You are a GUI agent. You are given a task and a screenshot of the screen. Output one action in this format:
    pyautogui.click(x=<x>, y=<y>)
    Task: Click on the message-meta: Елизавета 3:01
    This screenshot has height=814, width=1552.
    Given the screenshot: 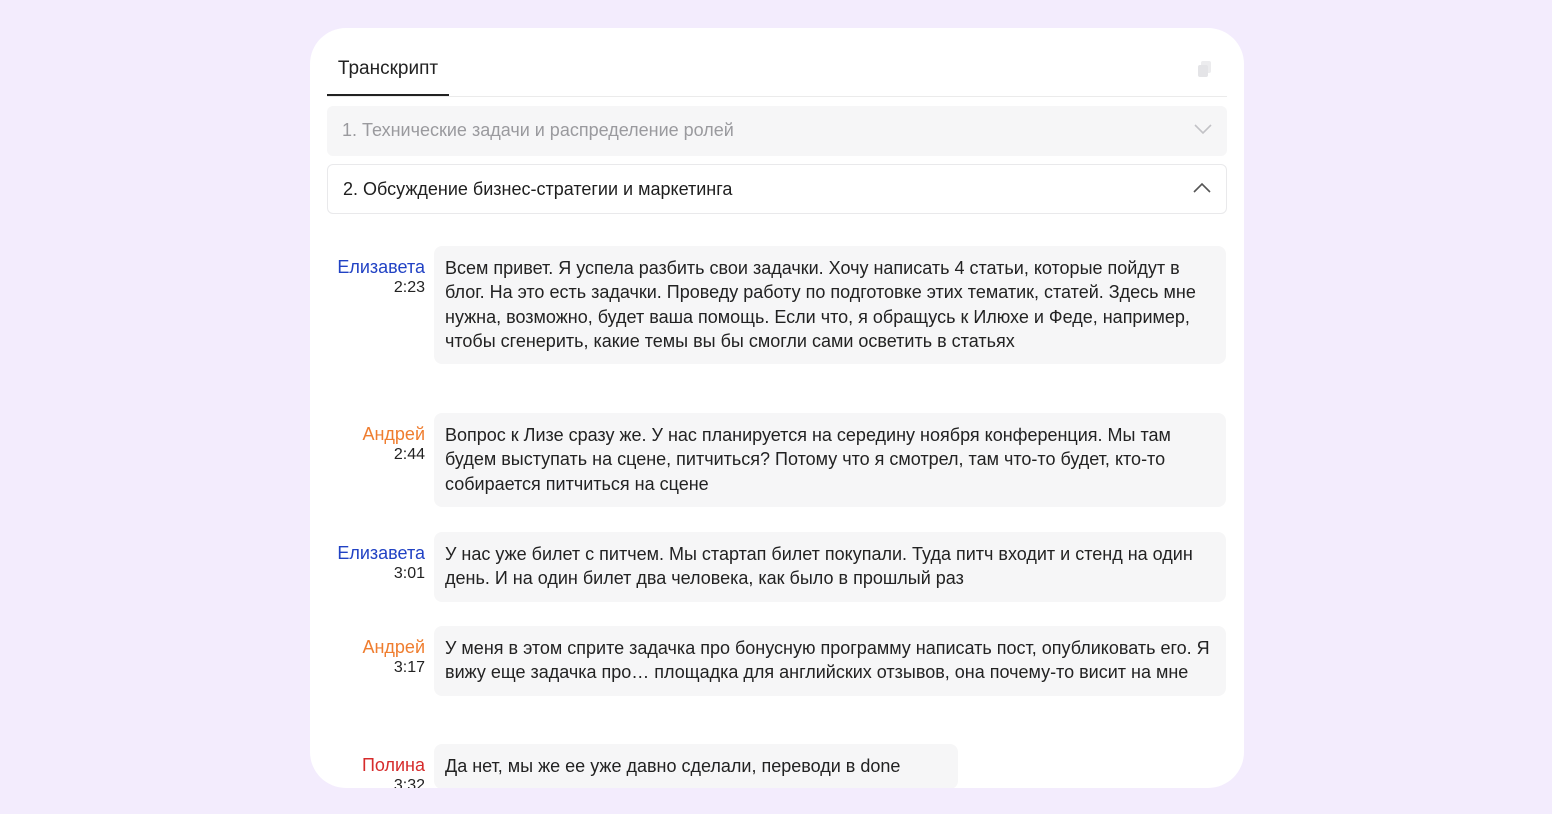 What is the action you would take?
    pyautogui.click(x=367, y=563)
    